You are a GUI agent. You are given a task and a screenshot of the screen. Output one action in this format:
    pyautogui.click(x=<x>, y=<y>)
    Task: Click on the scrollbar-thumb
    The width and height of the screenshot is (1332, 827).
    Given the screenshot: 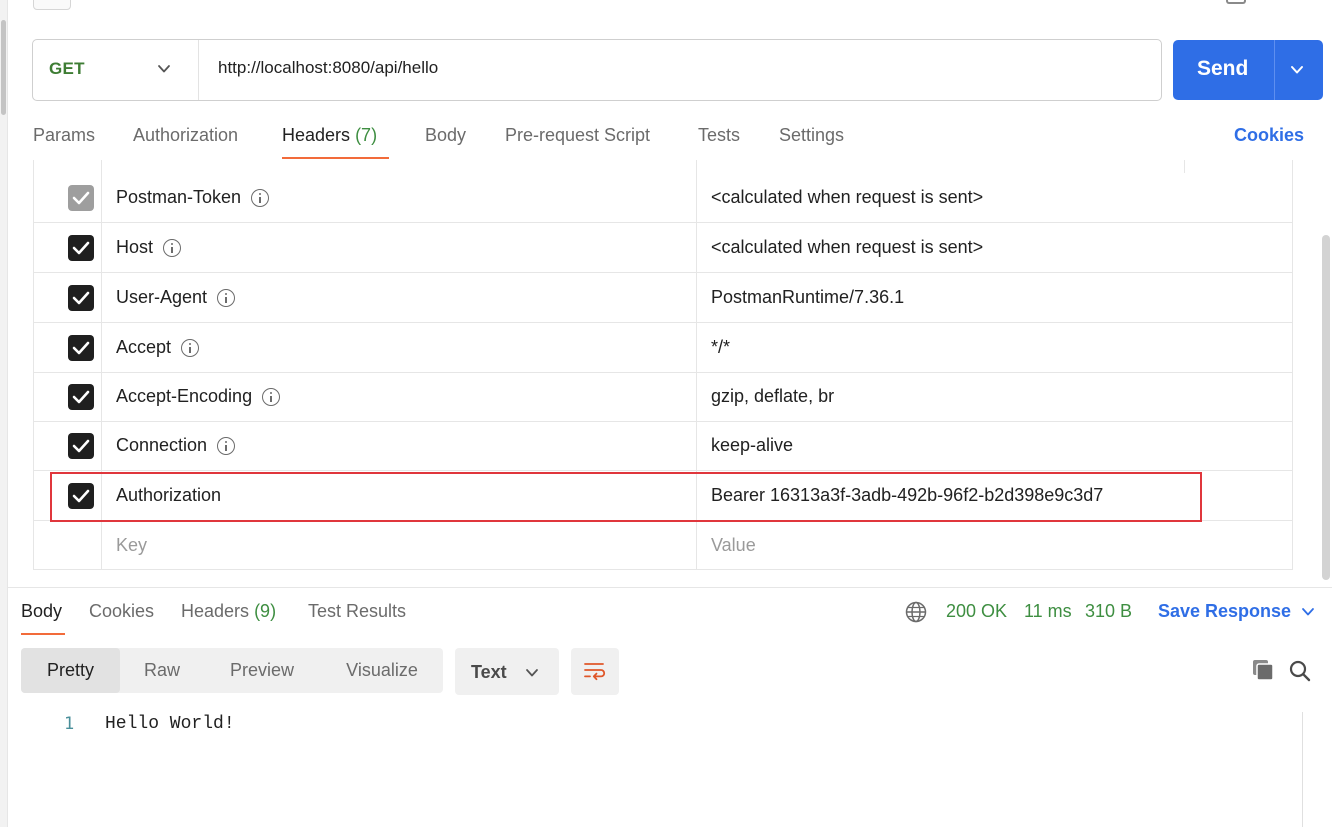 What is the action you would take?
    pyautogui.click(x=1326, y=407)
    